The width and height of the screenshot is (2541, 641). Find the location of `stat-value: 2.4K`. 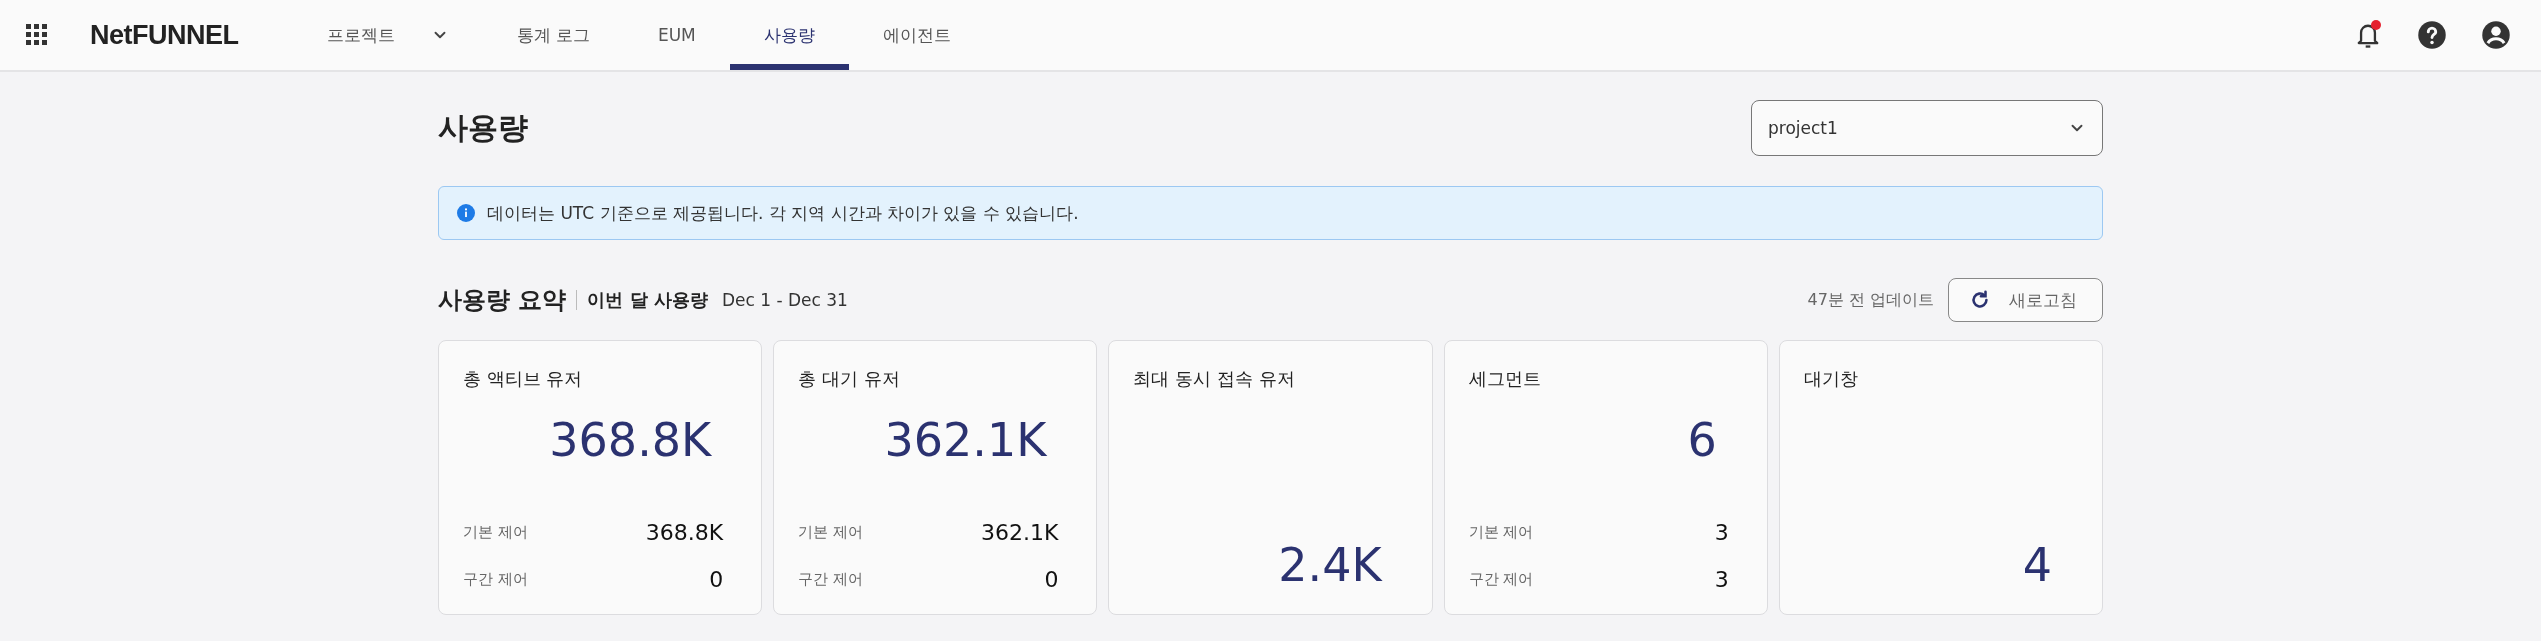

stat-value: 2.4K is located at coordinates (1330, 565).